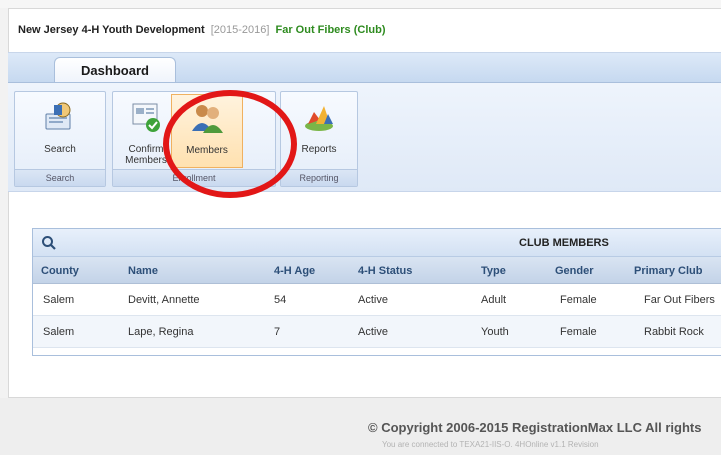 This screenshot has height=455, width=721. I want to click on search-icon, so click(58, 116).